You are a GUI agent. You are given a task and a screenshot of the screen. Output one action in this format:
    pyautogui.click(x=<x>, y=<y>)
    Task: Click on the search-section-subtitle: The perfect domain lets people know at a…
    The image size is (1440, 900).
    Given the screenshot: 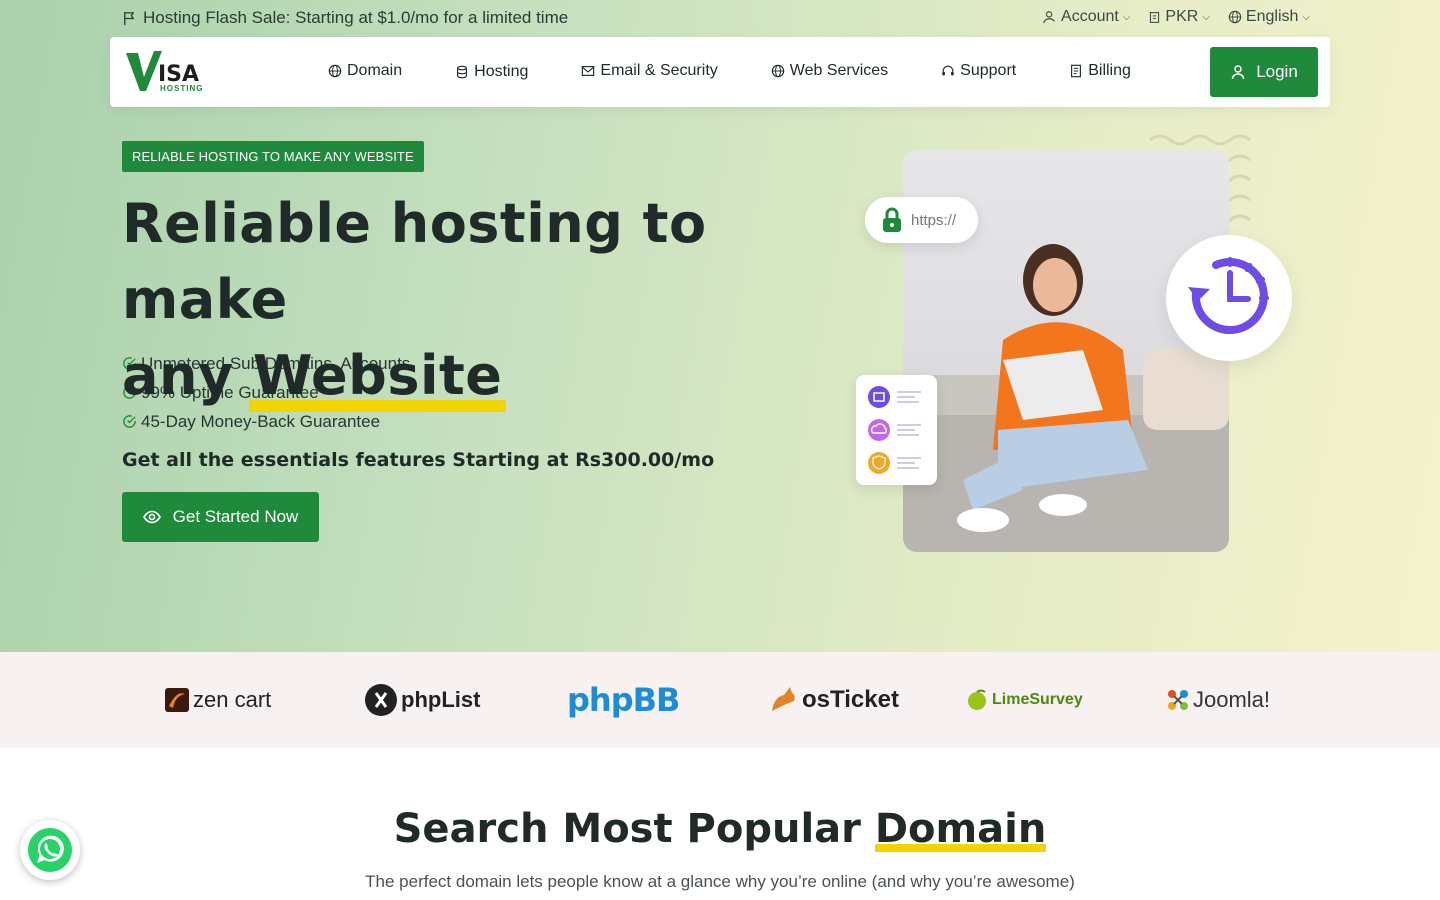 What is the action you would take?
    pyautogui.click(x=720, y=881)
    